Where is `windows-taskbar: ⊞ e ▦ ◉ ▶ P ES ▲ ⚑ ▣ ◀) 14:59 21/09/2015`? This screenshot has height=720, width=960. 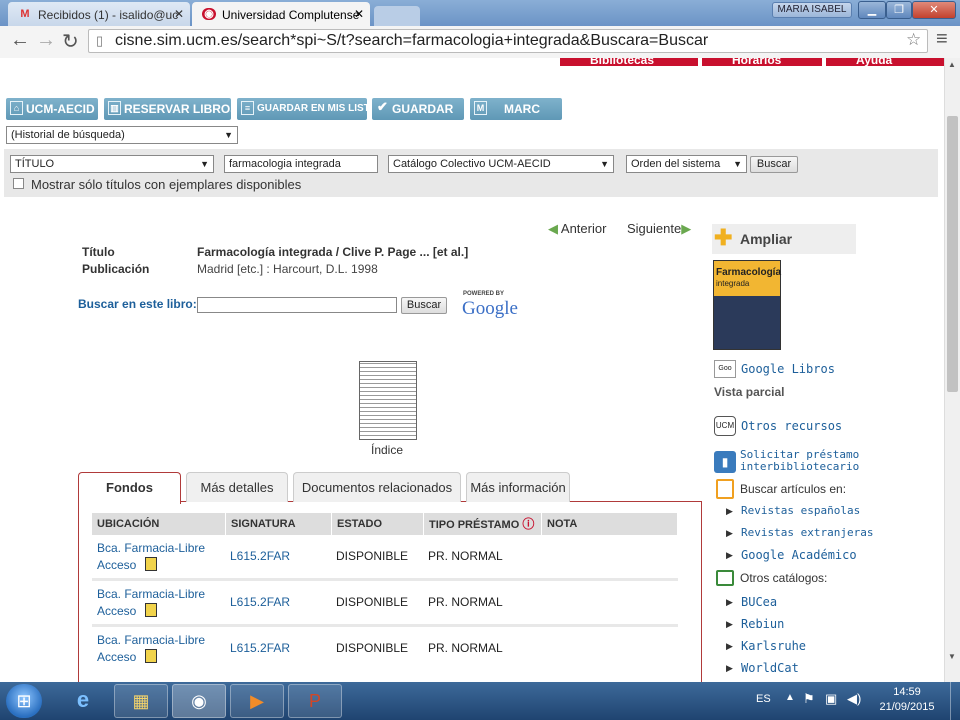
windows-taskbar: ⊞ e ▦ ◉ ▶ P ES ▲ ⚑ ▣ ◀) 14:59 21/09/2015 is located at coordinates (480, 701).